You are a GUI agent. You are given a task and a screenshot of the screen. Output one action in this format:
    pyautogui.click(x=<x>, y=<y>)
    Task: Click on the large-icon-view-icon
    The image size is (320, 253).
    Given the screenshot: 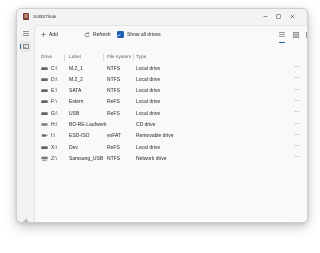 What is the action you would take?
    pyautogui.click(x=306, y=34)
    